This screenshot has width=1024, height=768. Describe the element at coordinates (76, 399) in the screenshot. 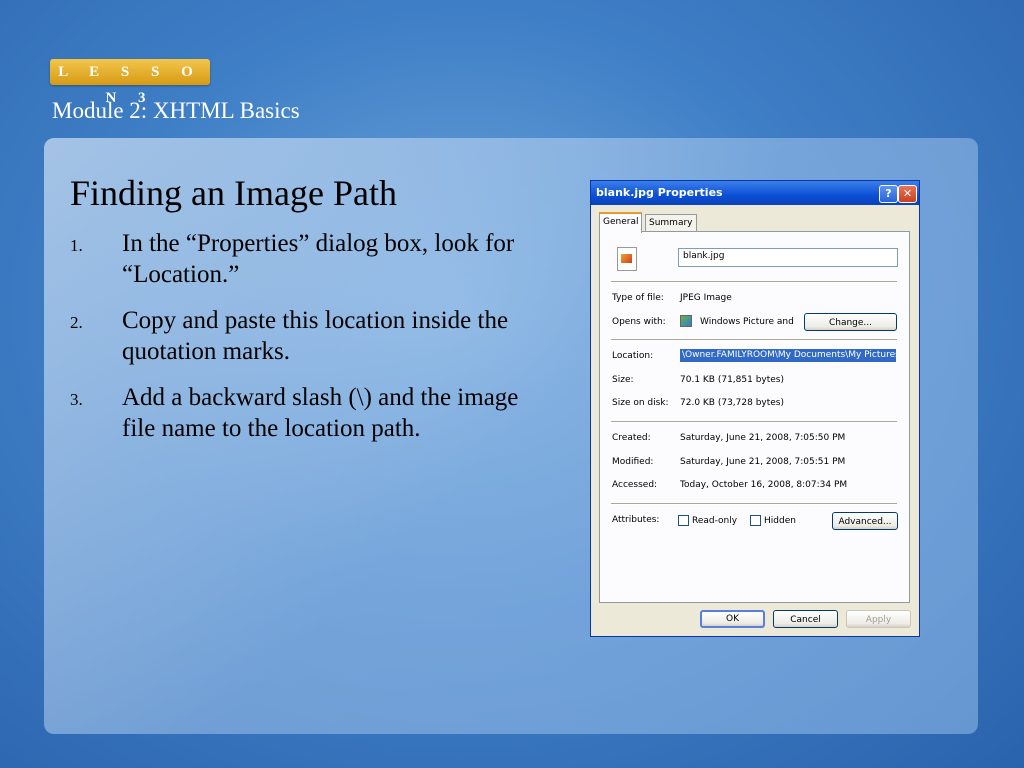

I see `step-number: 3.` at that location.